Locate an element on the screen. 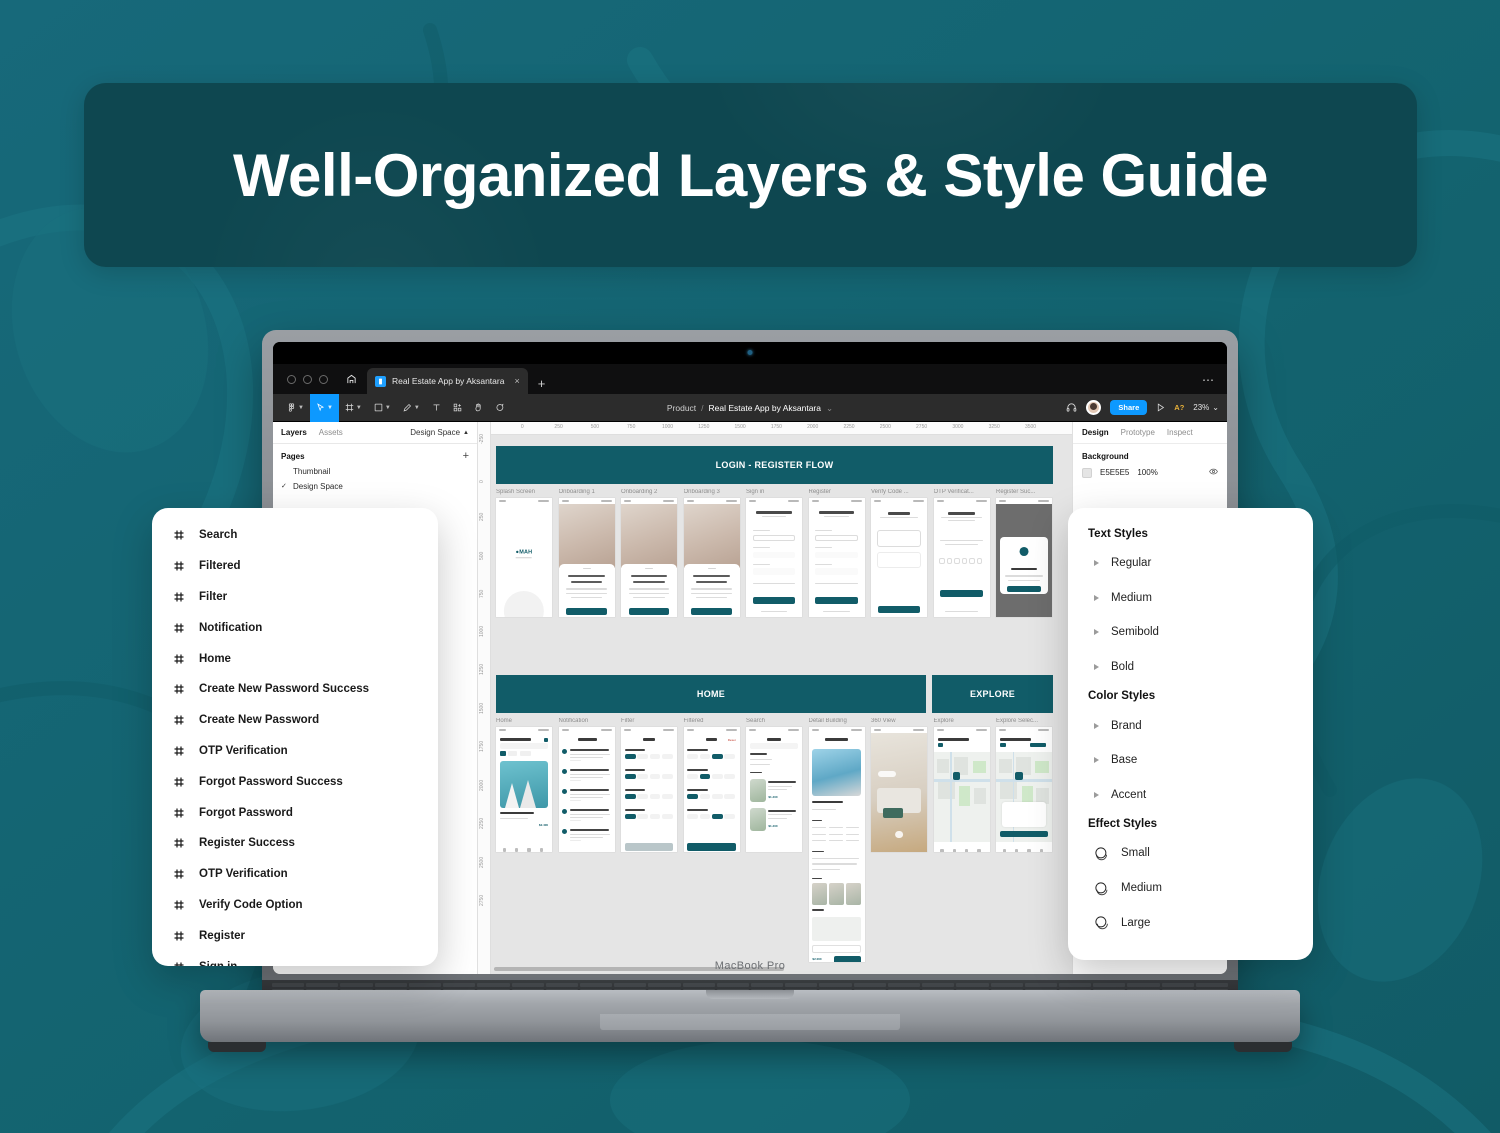 The image size is (1500, 1133). tab-assets: Assets is located at coordinates (331, 432).